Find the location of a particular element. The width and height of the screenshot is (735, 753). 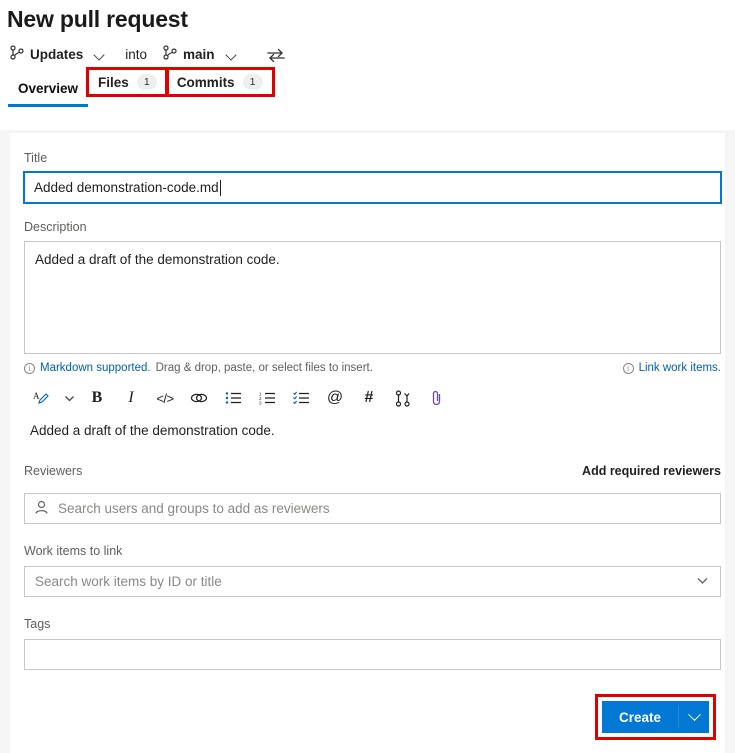

description-value: Added a draft of the demonstration code. is located at coordinates (157, 259).